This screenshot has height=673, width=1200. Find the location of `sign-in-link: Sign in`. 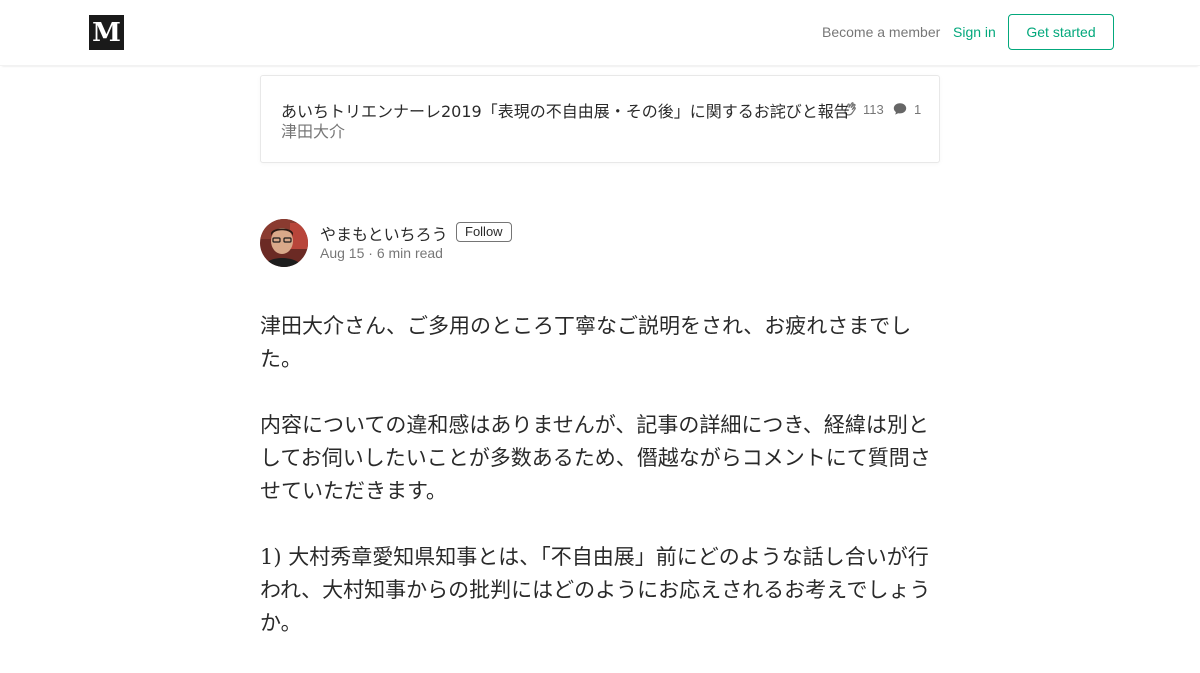

sign-in-link: Sign in is located at coordinates (974, 32).